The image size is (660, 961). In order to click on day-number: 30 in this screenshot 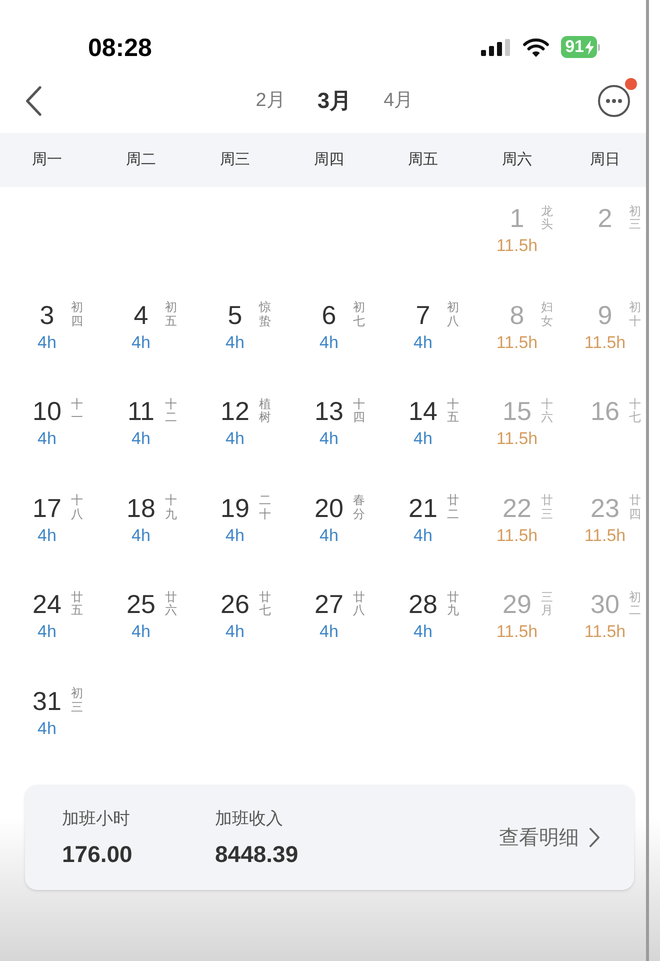, I will do `click(605, 604)`.